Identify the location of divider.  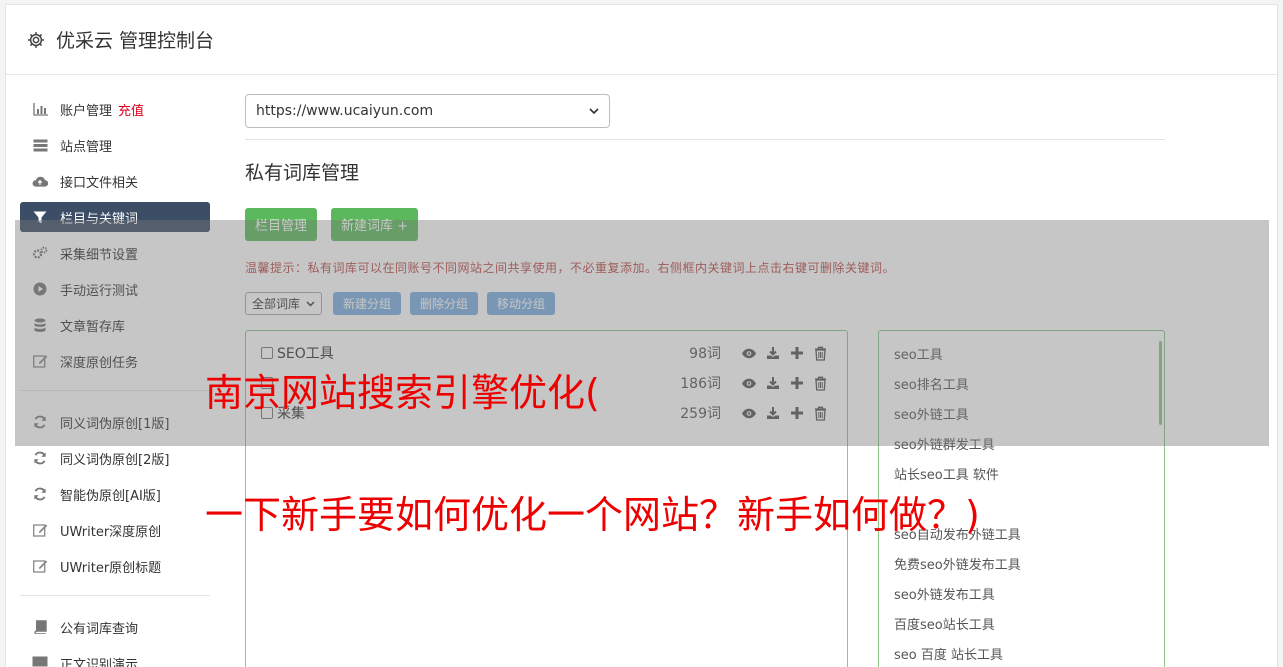
(705, 139).